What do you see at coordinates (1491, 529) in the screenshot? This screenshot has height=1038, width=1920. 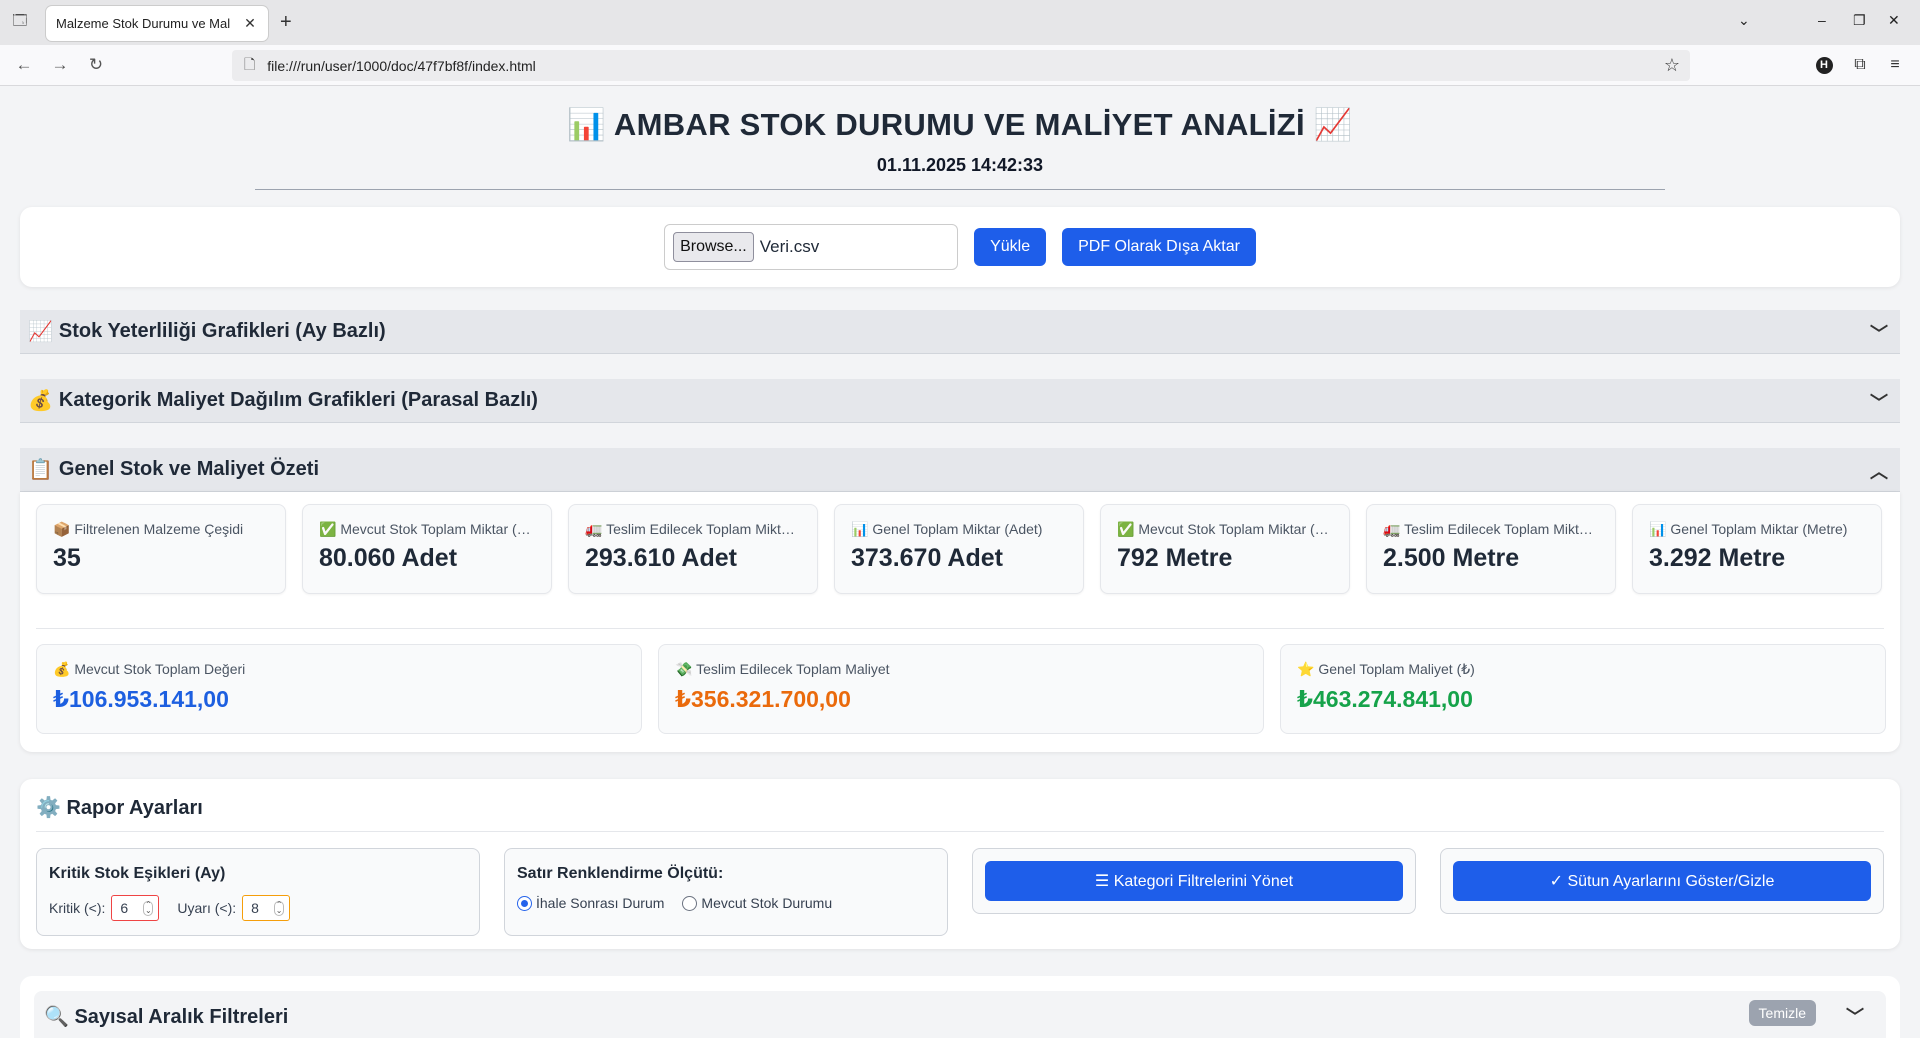 I see `stat-label: 🚛 Teslim Edilecek Toplam Miktar (Metre)` at bounding box center [1491, 529].